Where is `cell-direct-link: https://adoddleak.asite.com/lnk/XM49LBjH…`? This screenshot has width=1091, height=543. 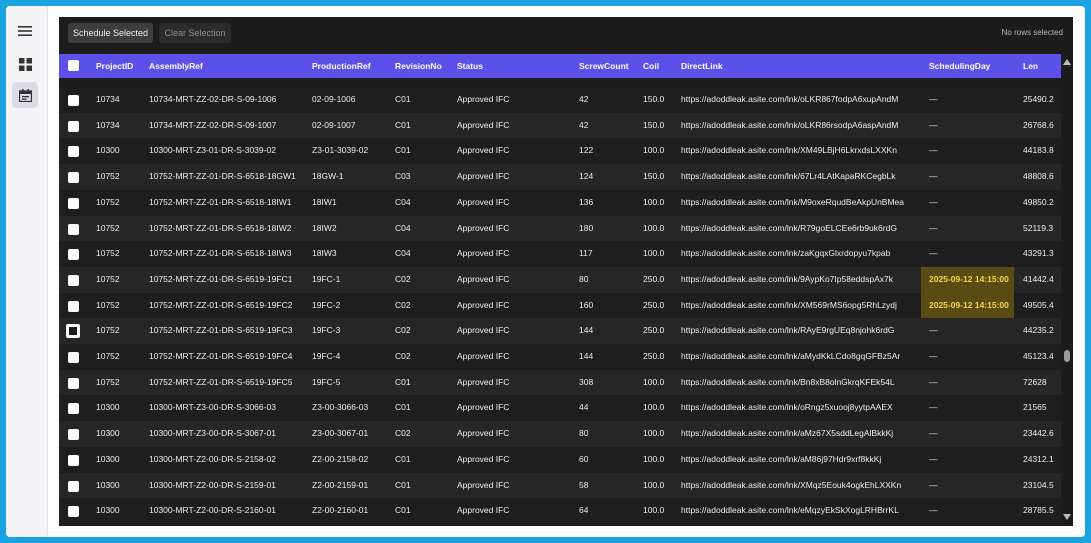
cell-direct-link: https://adoddleak.asite.com/lnk/XM49LBjH… is located at coordinates (789, 151).